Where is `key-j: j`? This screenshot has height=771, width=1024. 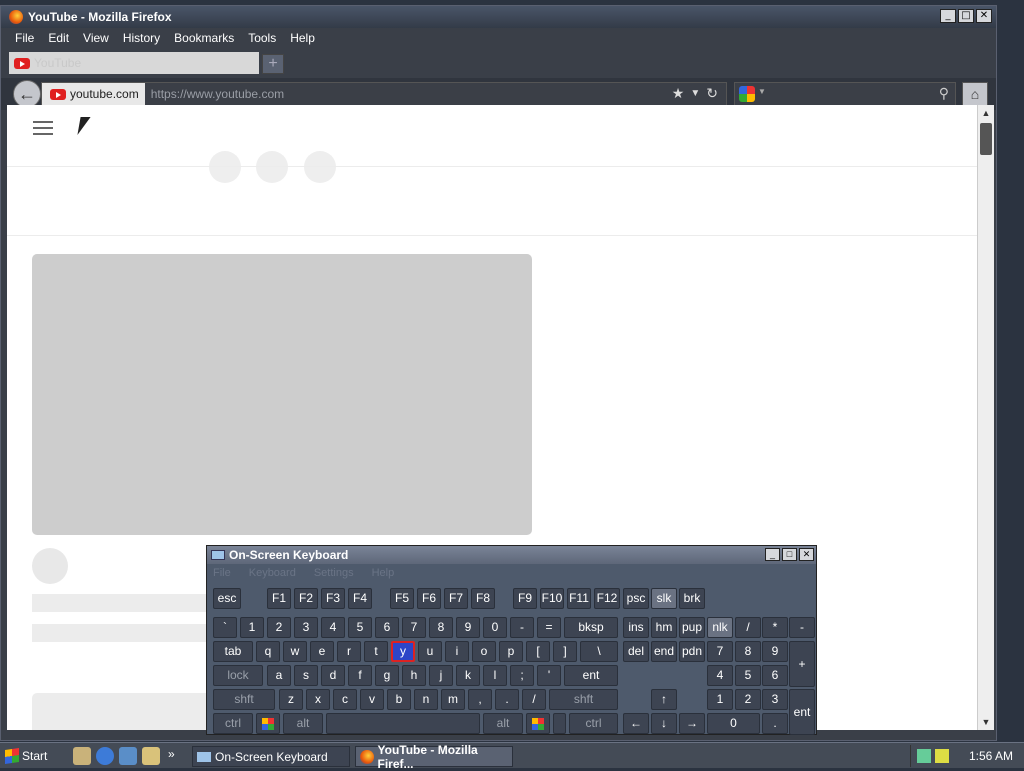
key-j: j is located at coordinates (441, 675).